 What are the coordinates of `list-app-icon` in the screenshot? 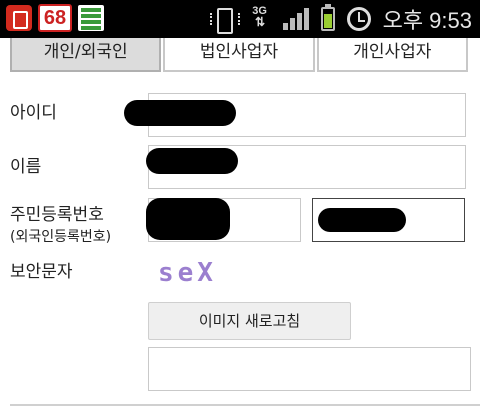 It's located at (91, 18).